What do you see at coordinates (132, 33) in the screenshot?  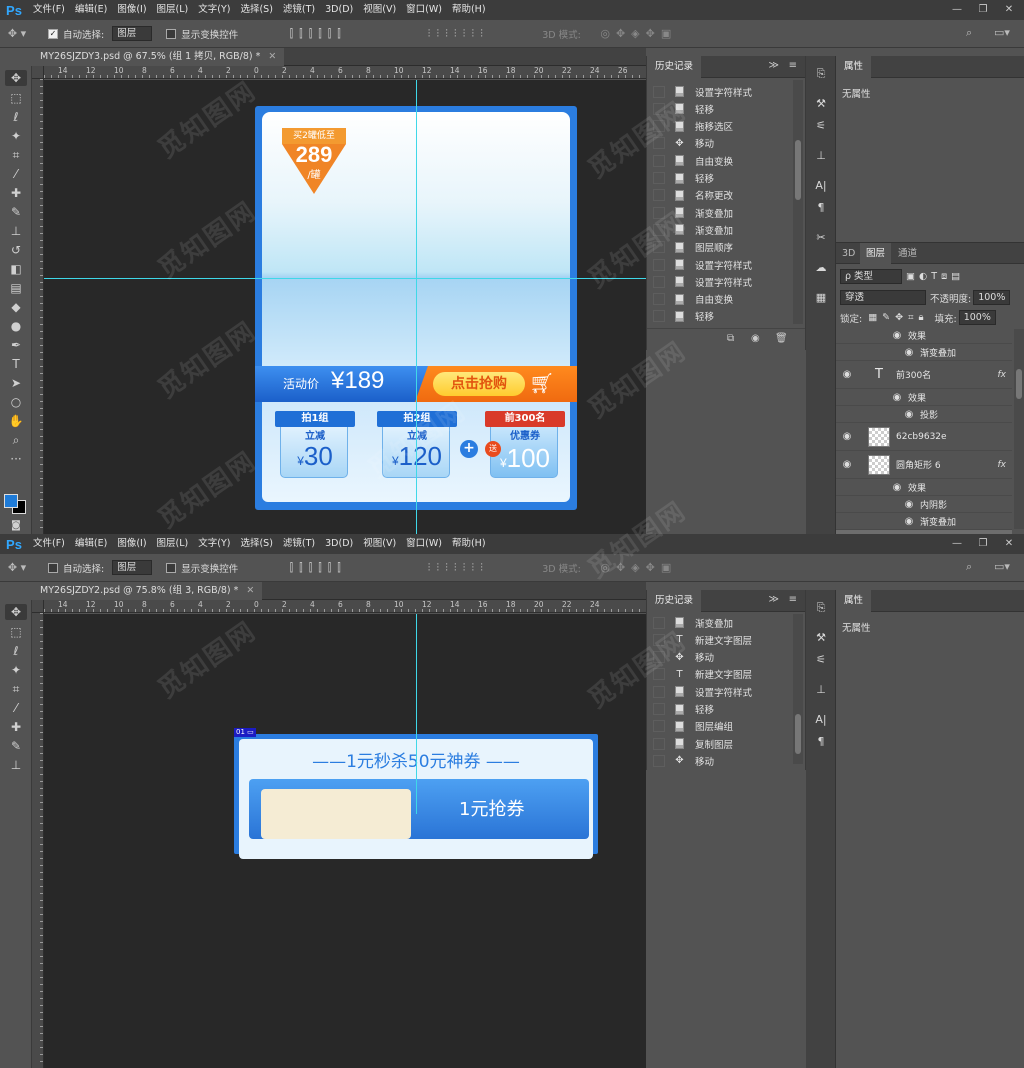 I see `auto-select-dropdown: 图层` at bounding box center [132, 33].